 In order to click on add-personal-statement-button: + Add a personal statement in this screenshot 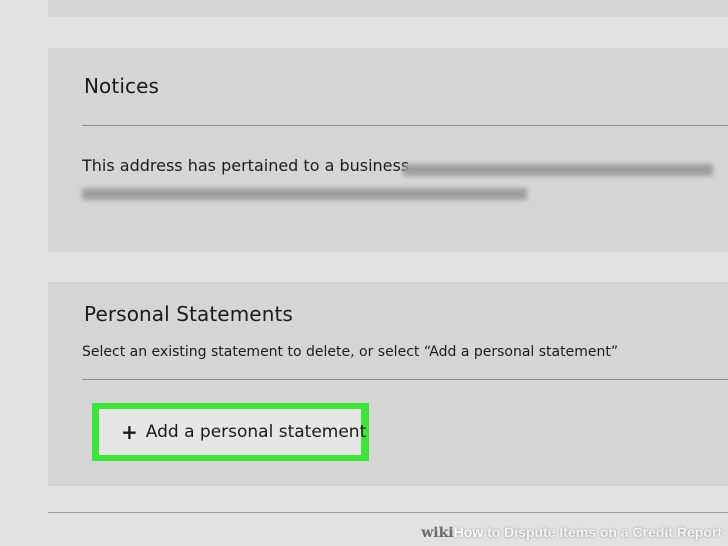, I will do `click(232, 432)`.